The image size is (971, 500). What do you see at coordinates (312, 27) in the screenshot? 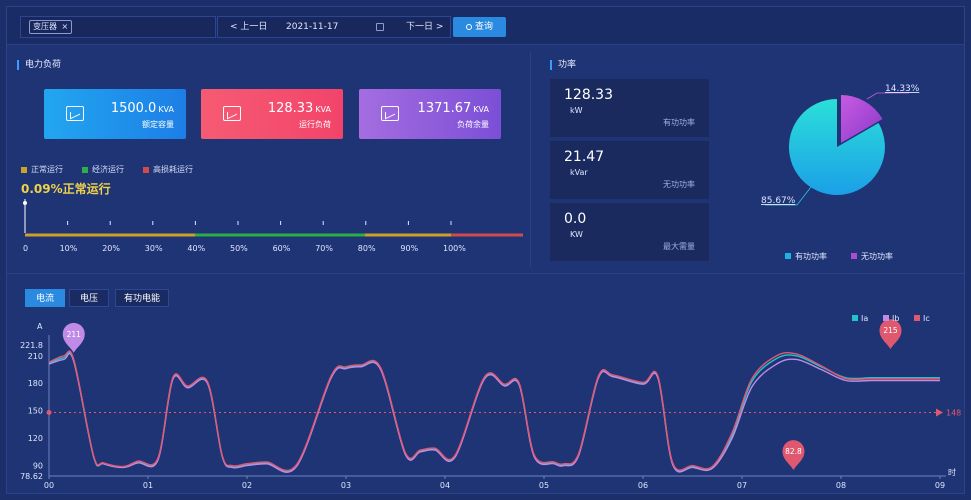
I see `date-value: 2021-11-17` at bounding box center [312, 27].